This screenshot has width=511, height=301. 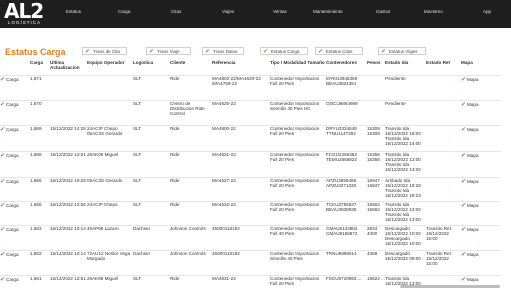 What do you see at coordinates (68, 88) in the screenshot?
I see `cell-ultima-actualizacion` at bounding box center [68, 88].